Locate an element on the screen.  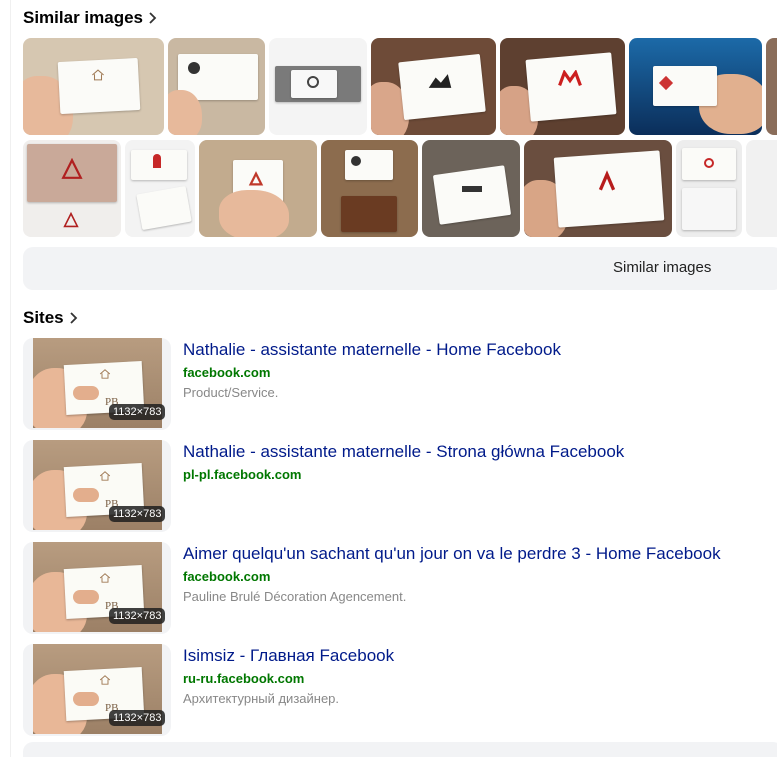
site-result-domain-link: ru-ru.facebook.com is located at coordinates (243, 678).